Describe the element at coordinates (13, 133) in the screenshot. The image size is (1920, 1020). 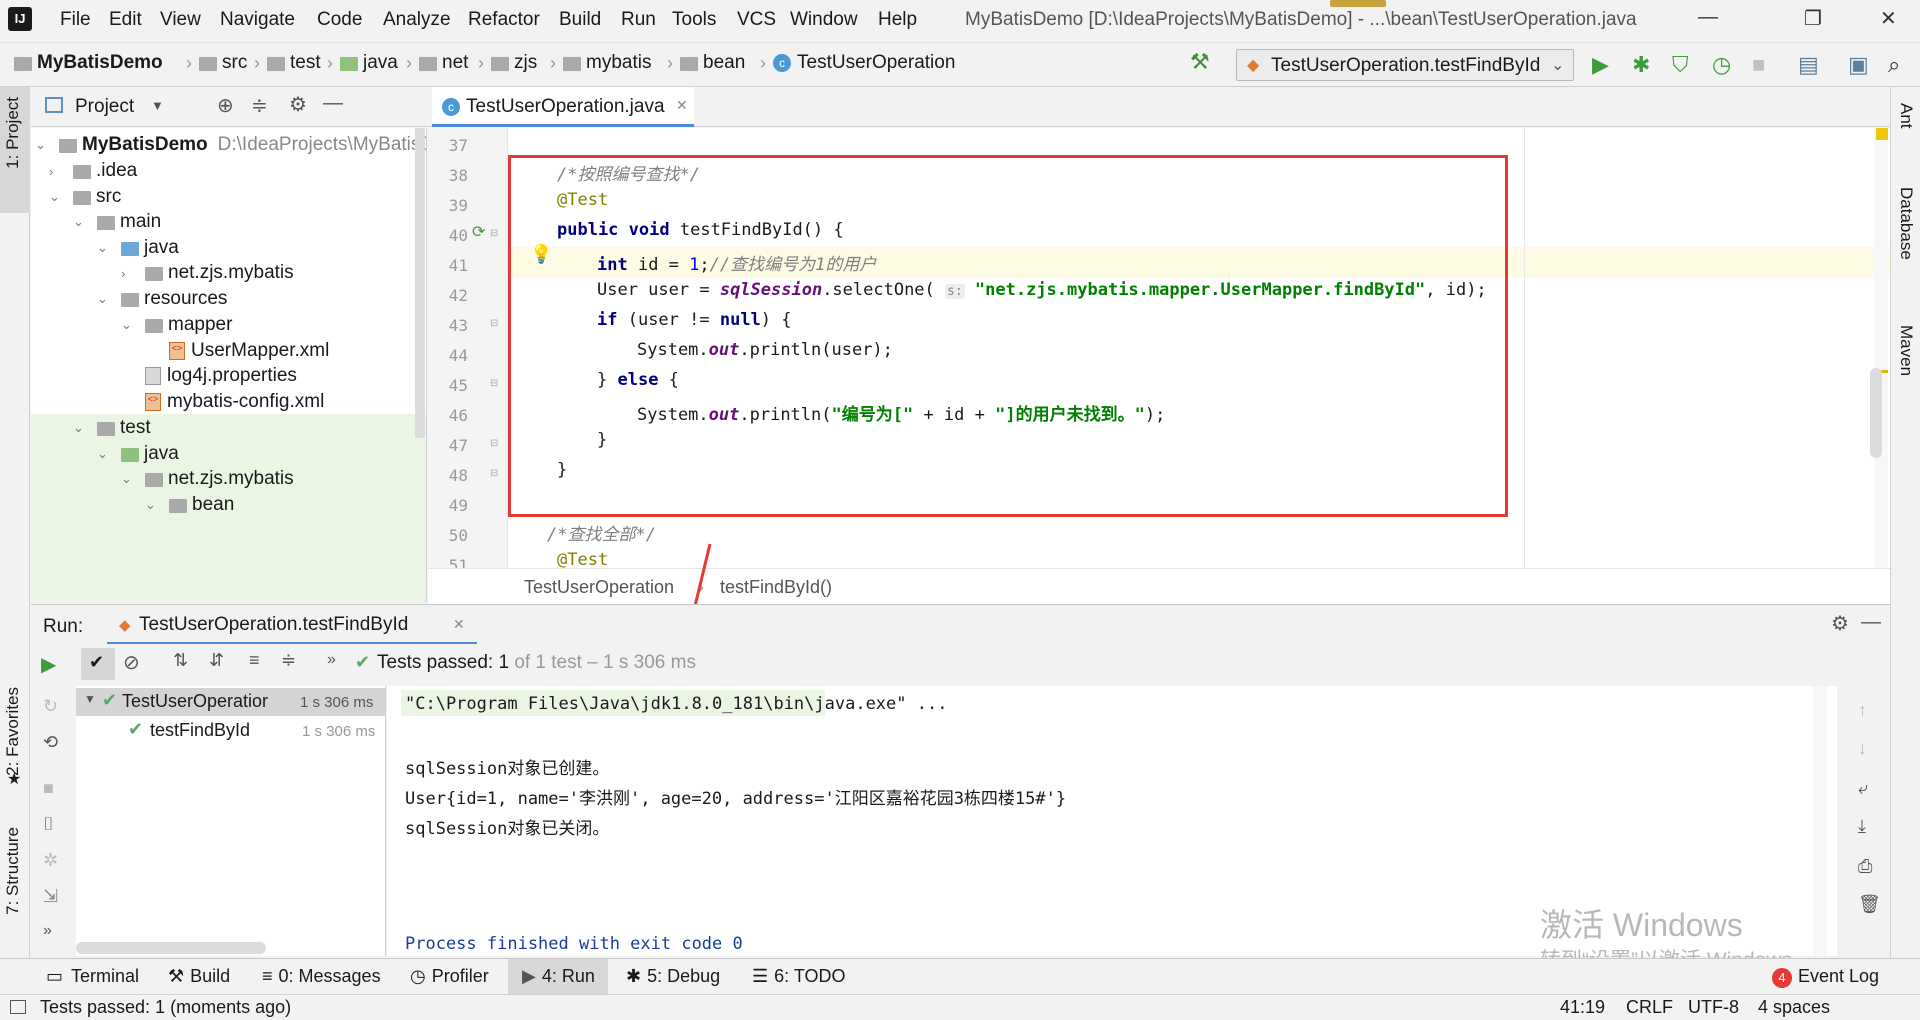
I see `tool-tab-project: 1: Project` at that location.